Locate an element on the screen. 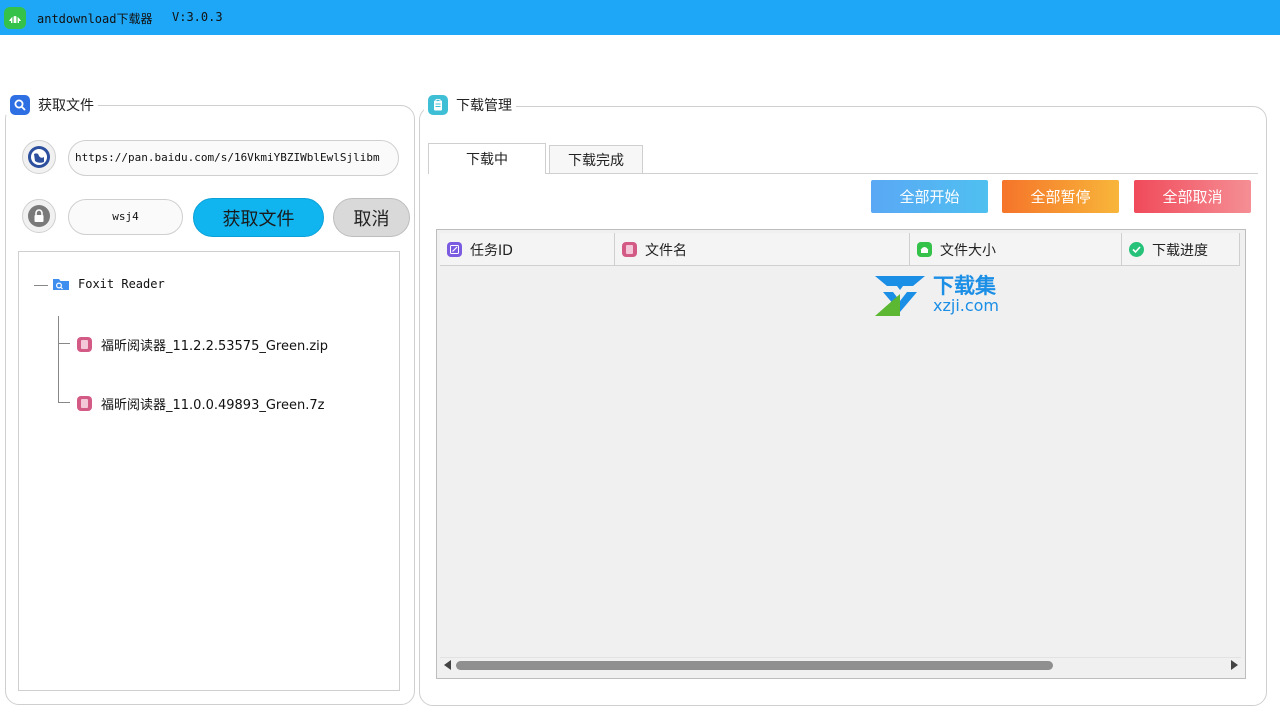 The height and width of the screenshot is (706, 1280). tree-item-file: 福昕阅读器_11.2.2.53575_Green.zip is located at coordinates (202, 344).